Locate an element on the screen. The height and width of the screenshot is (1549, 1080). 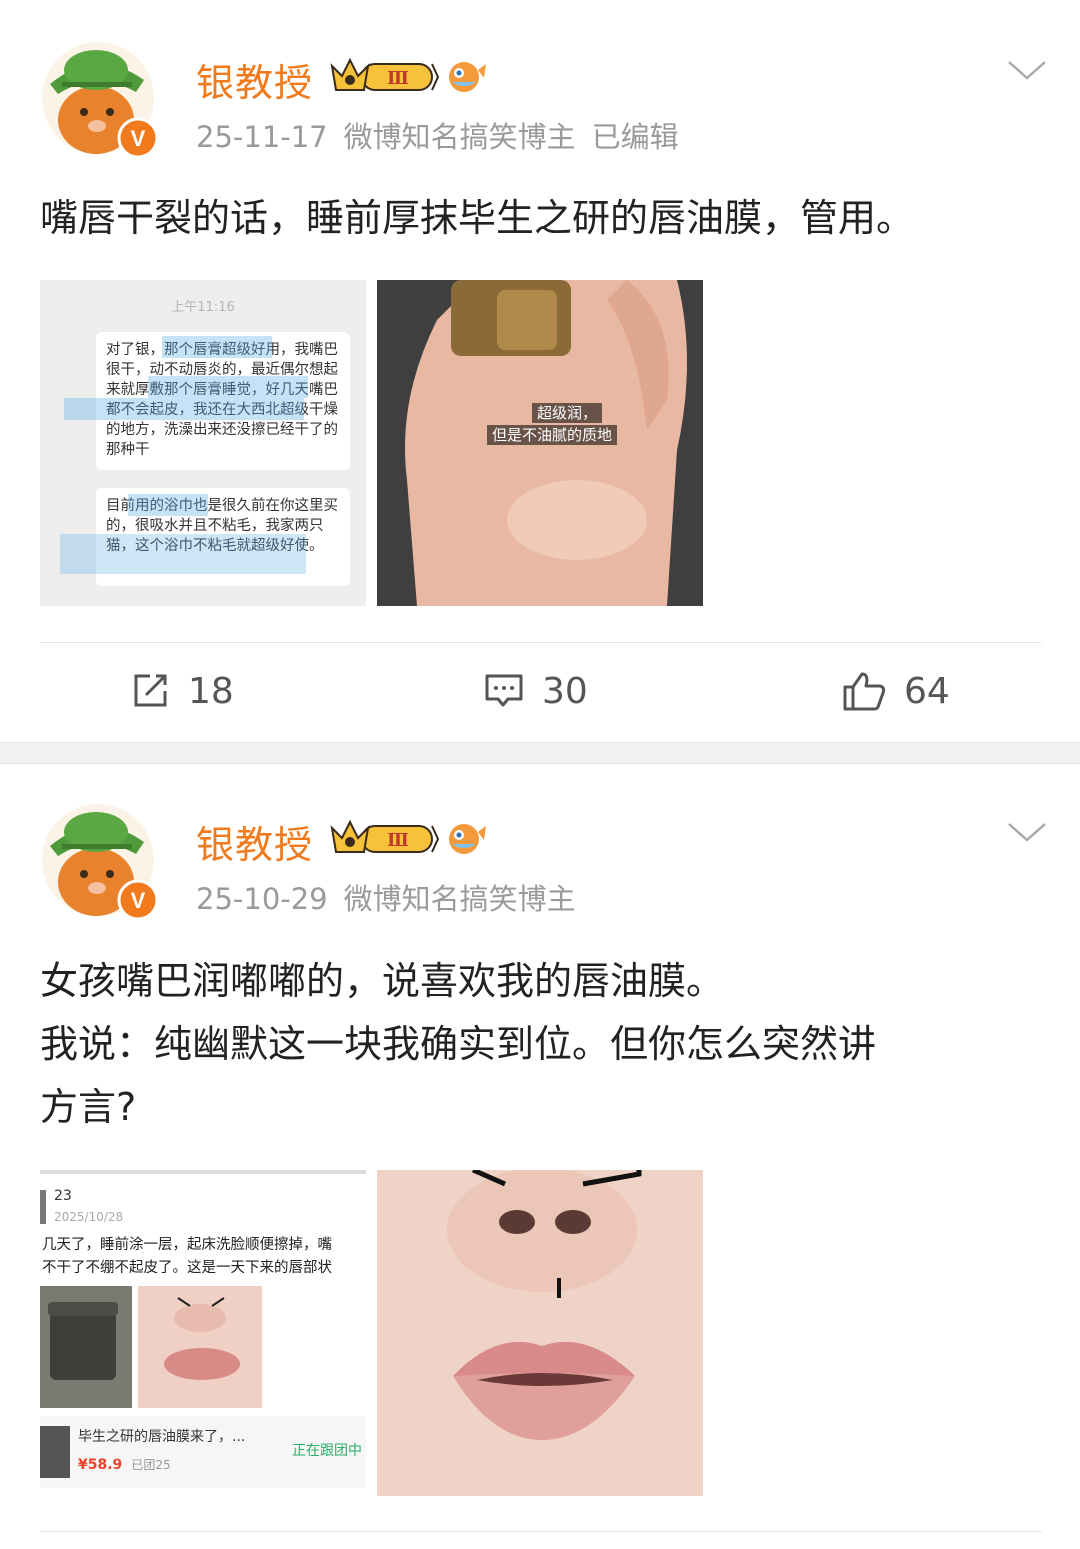
post-meta: 25-10-29 微博知名搞笑博主 is located at coordinates (394, 897).